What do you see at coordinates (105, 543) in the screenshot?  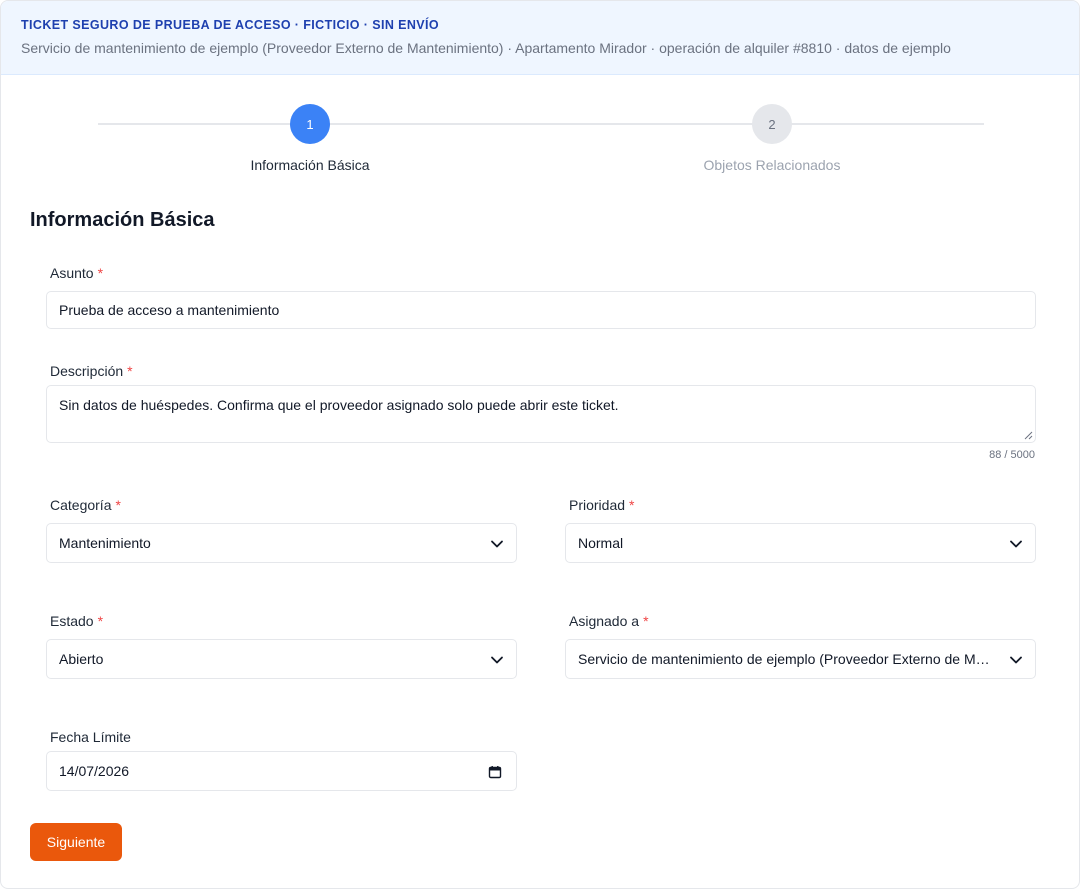 I see `category-value: Mantenimiento` at bounding box center [105, 543].